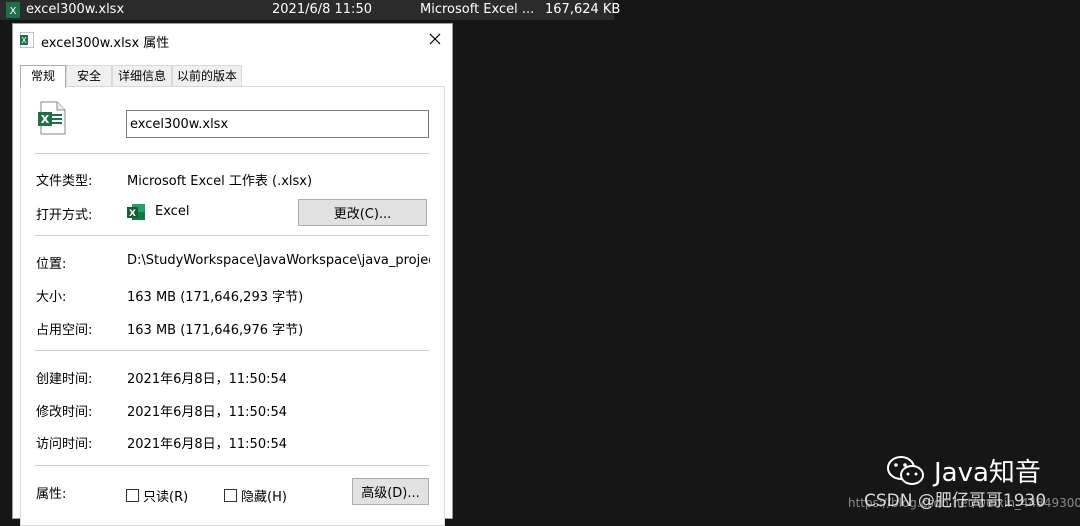 The height and width of the screenshot is (526, 1080). I want to click on tab-details: 详细信息, so click(142, 75).